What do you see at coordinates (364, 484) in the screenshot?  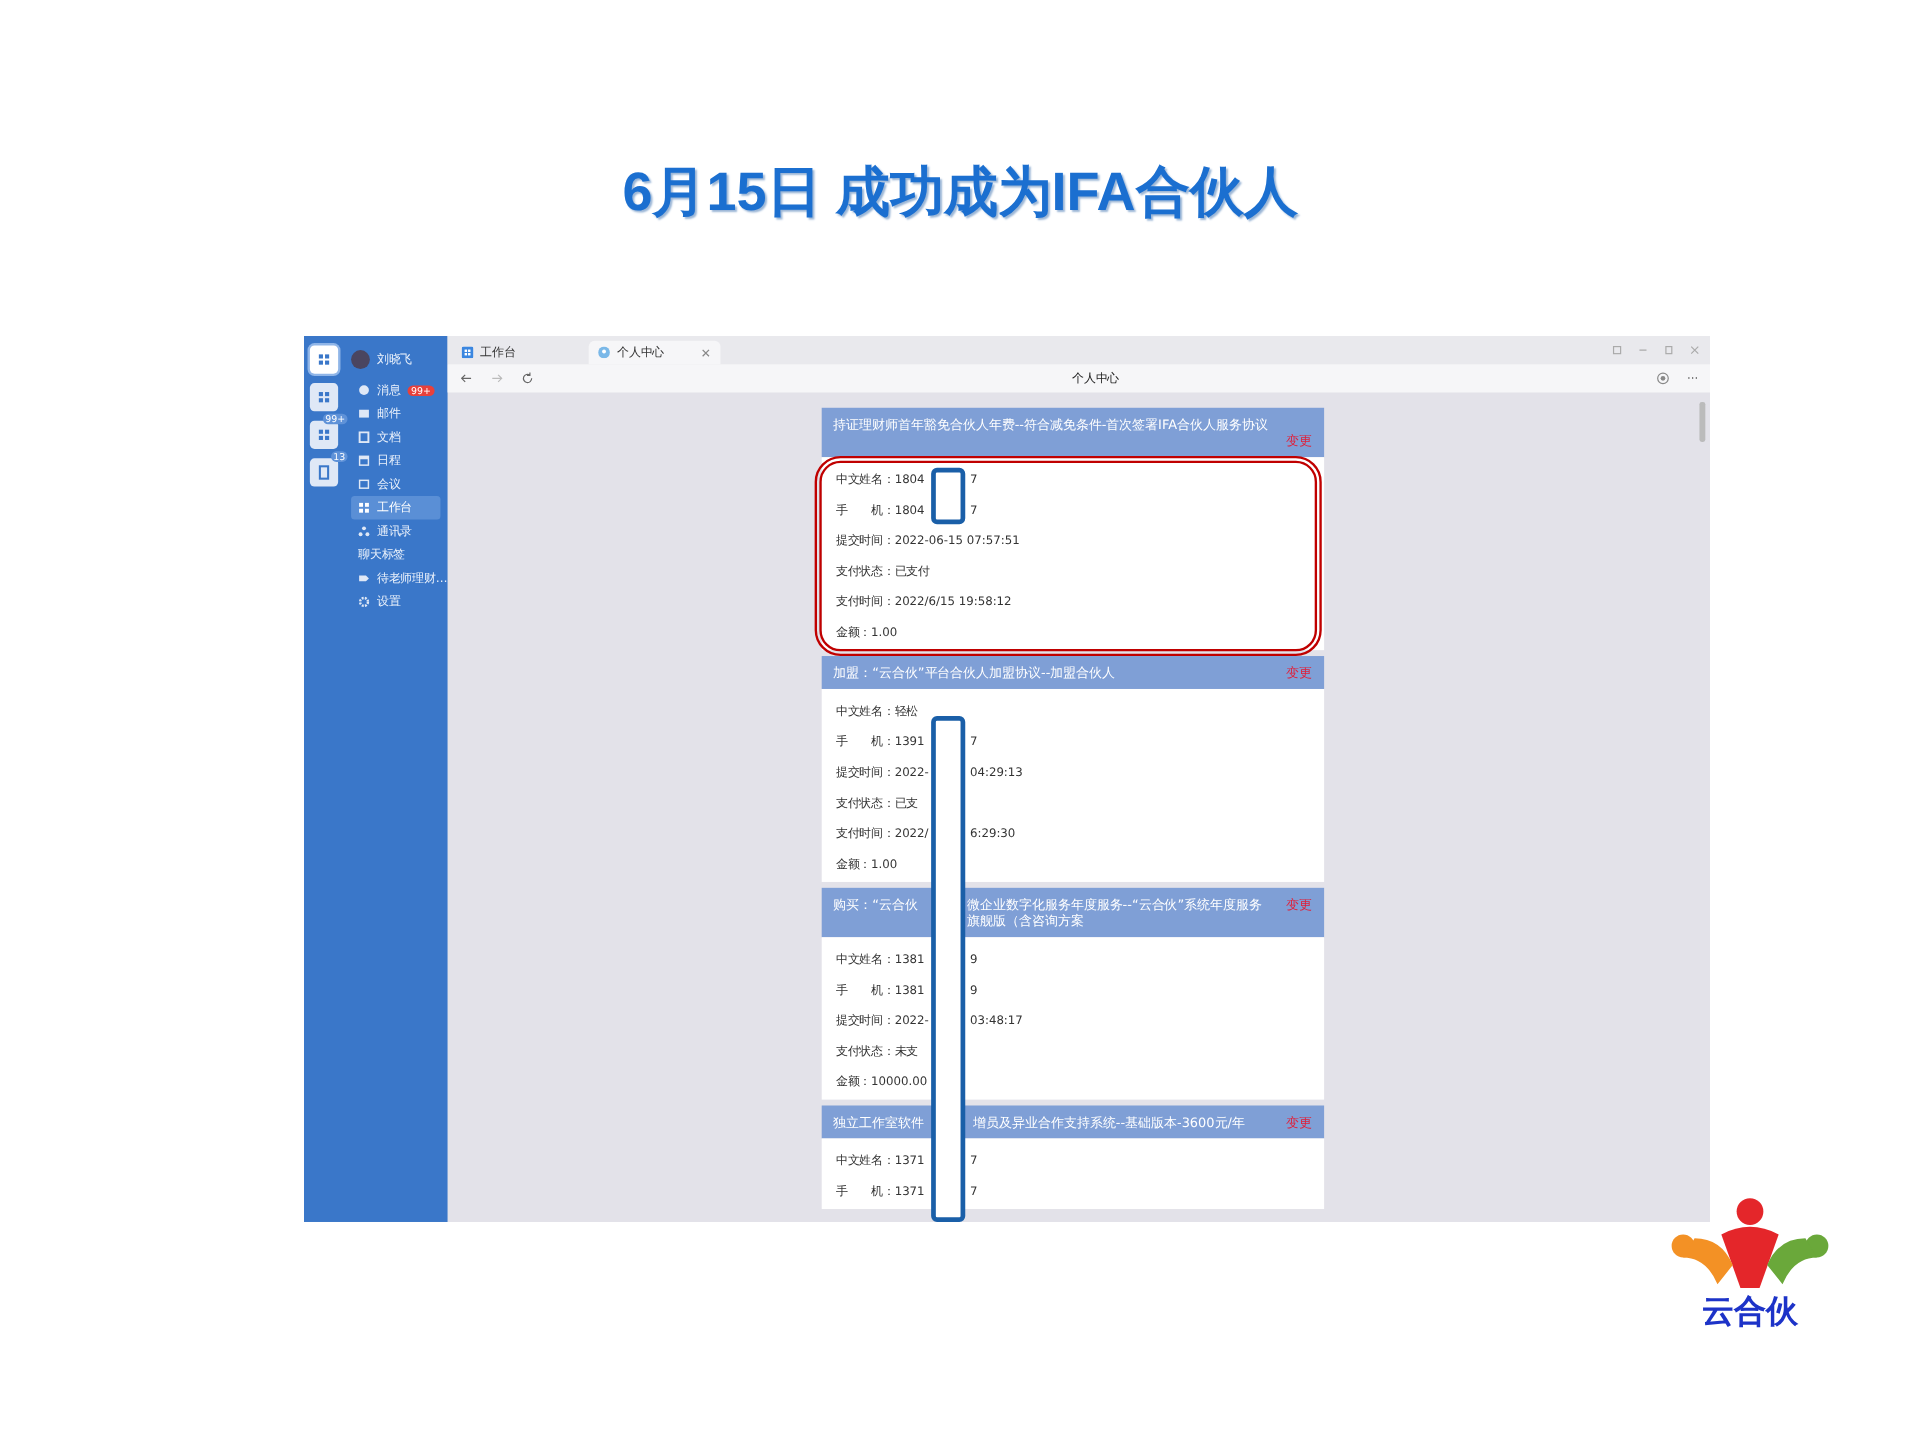 I see `meeting-icon` at bounding box center [364, 484].